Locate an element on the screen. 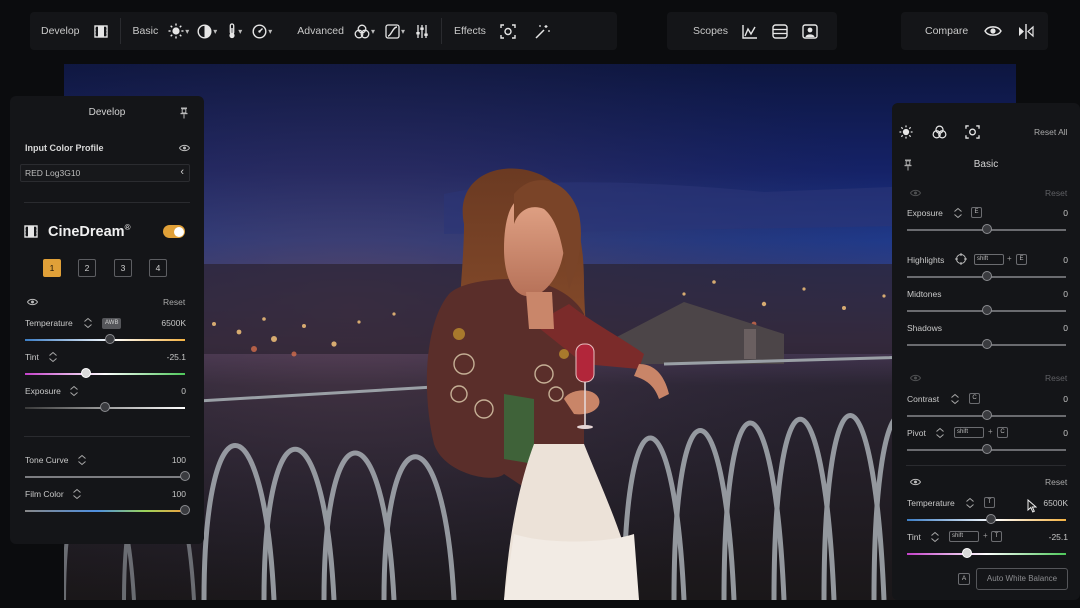  film-color-track is located at coordinates (105, 511).